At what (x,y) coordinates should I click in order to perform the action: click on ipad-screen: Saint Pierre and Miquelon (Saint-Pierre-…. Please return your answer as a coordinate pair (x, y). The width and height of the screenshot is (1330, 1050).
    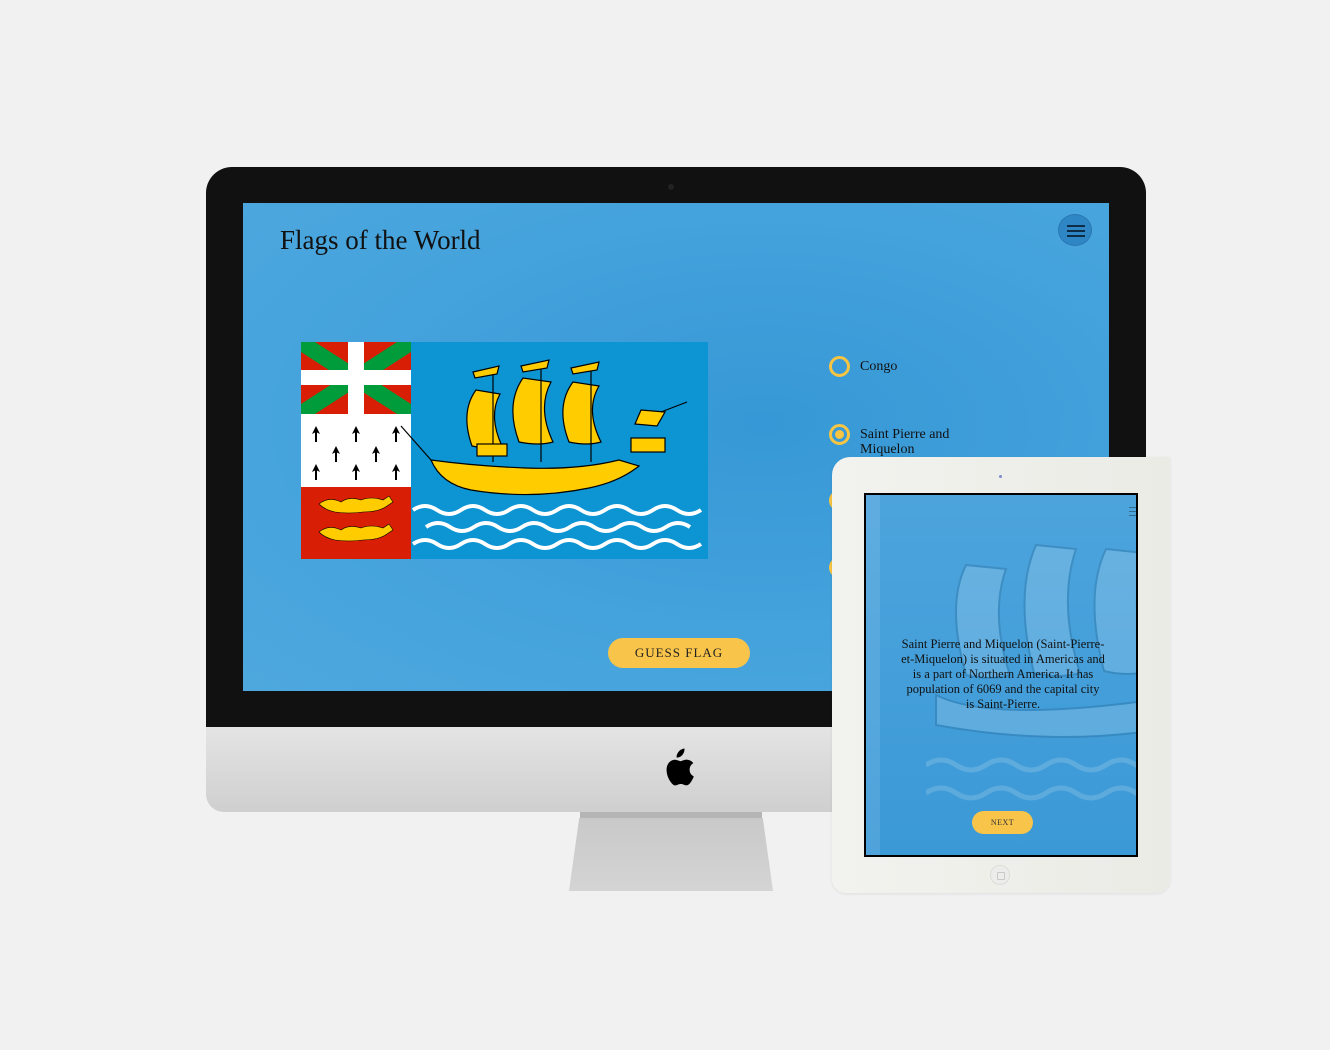
    Looking at the image, I should click on (1001, 675).